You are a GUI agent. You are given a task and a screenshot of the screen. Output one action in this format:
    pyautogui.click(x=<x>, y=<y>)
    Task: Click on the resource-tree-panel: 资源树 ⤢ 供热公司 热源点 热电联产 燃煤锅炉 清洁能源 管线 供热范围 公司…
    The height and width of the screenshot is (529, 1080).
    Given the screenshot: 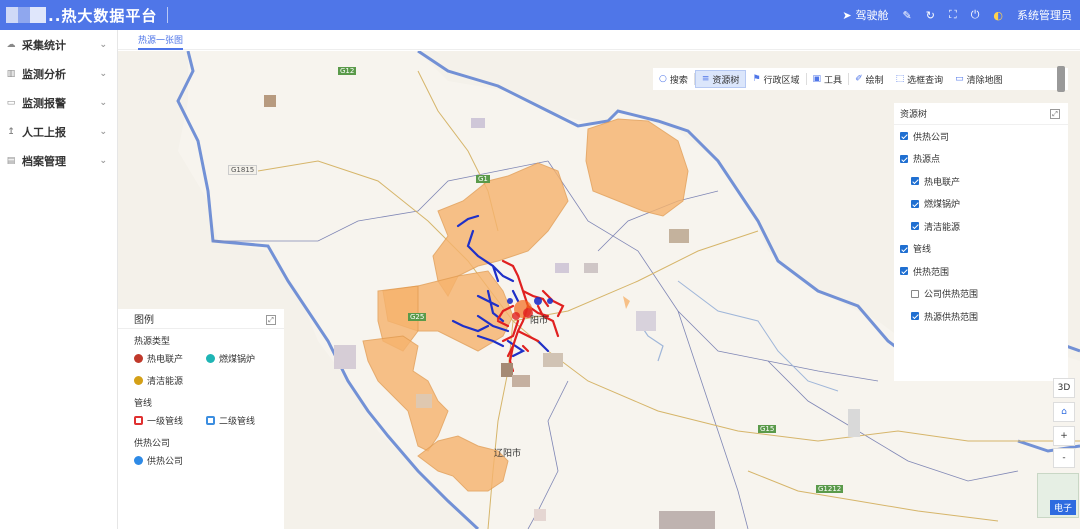 What is the action you would take?
    pyautogui.click(x=981, y=242)
    